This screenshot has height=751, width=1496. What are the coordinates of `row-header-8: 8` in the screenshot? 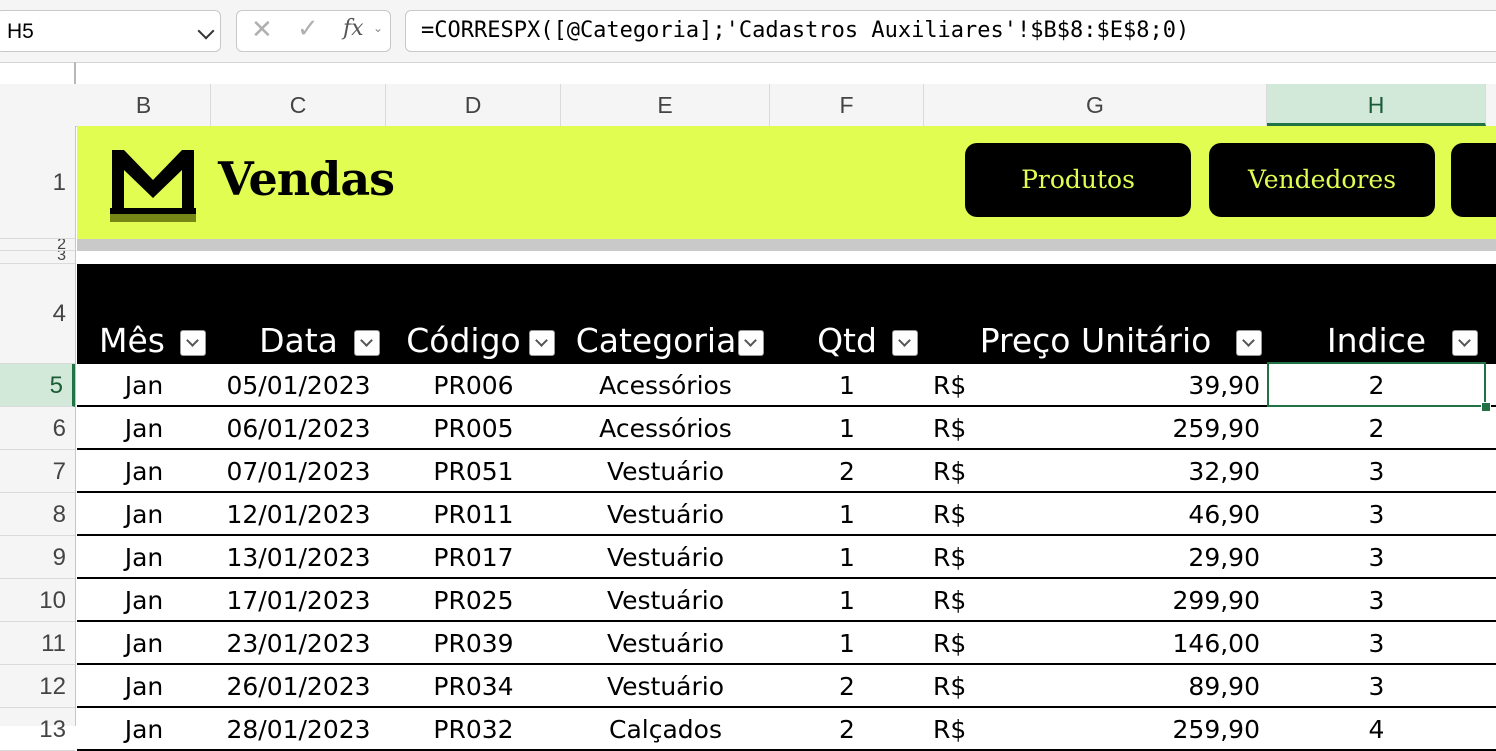 It's located at (37, 514).